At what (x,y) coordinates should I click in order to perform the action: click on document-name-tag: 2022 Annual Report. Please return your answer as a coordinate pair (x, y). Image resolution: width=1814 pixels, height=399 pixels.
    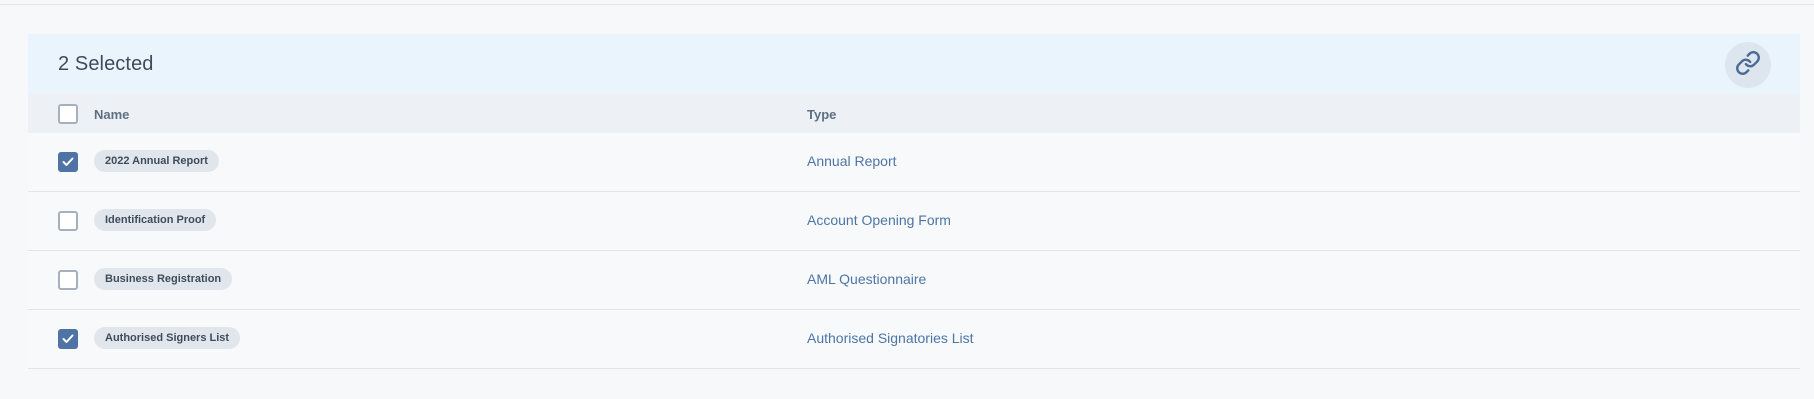
    Looking at the image, I should click on (156, 161).